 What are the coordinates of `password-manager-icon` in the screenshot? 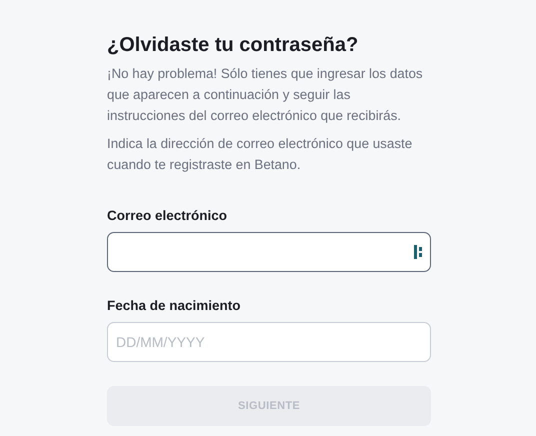 It's located at (418, 252).